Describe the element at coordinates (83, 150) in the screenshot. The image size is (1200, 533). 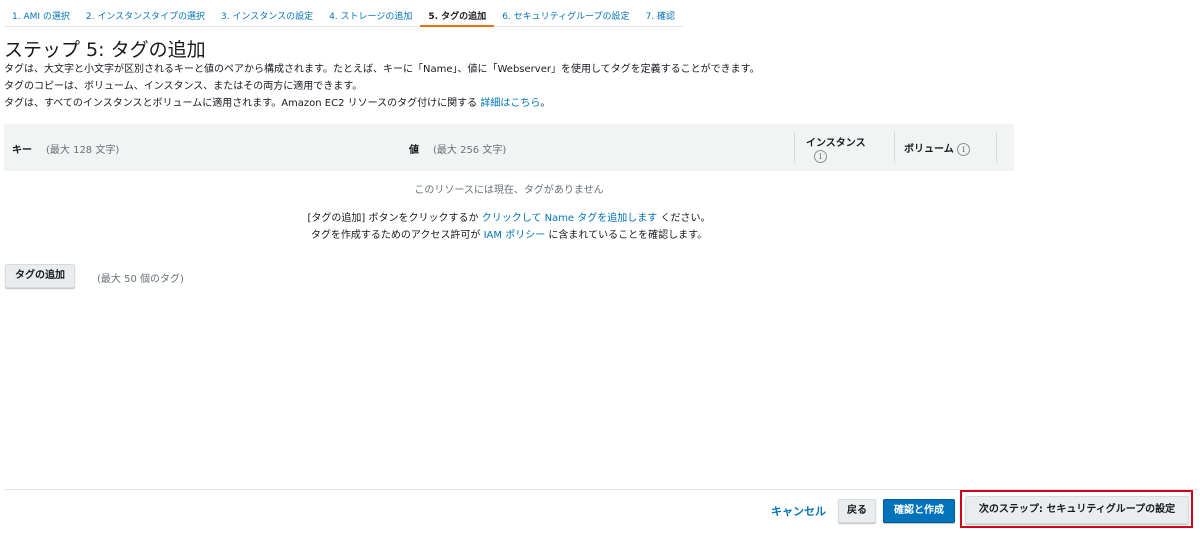
I see `key-column-hint: (最大 128 文字)` at that location.